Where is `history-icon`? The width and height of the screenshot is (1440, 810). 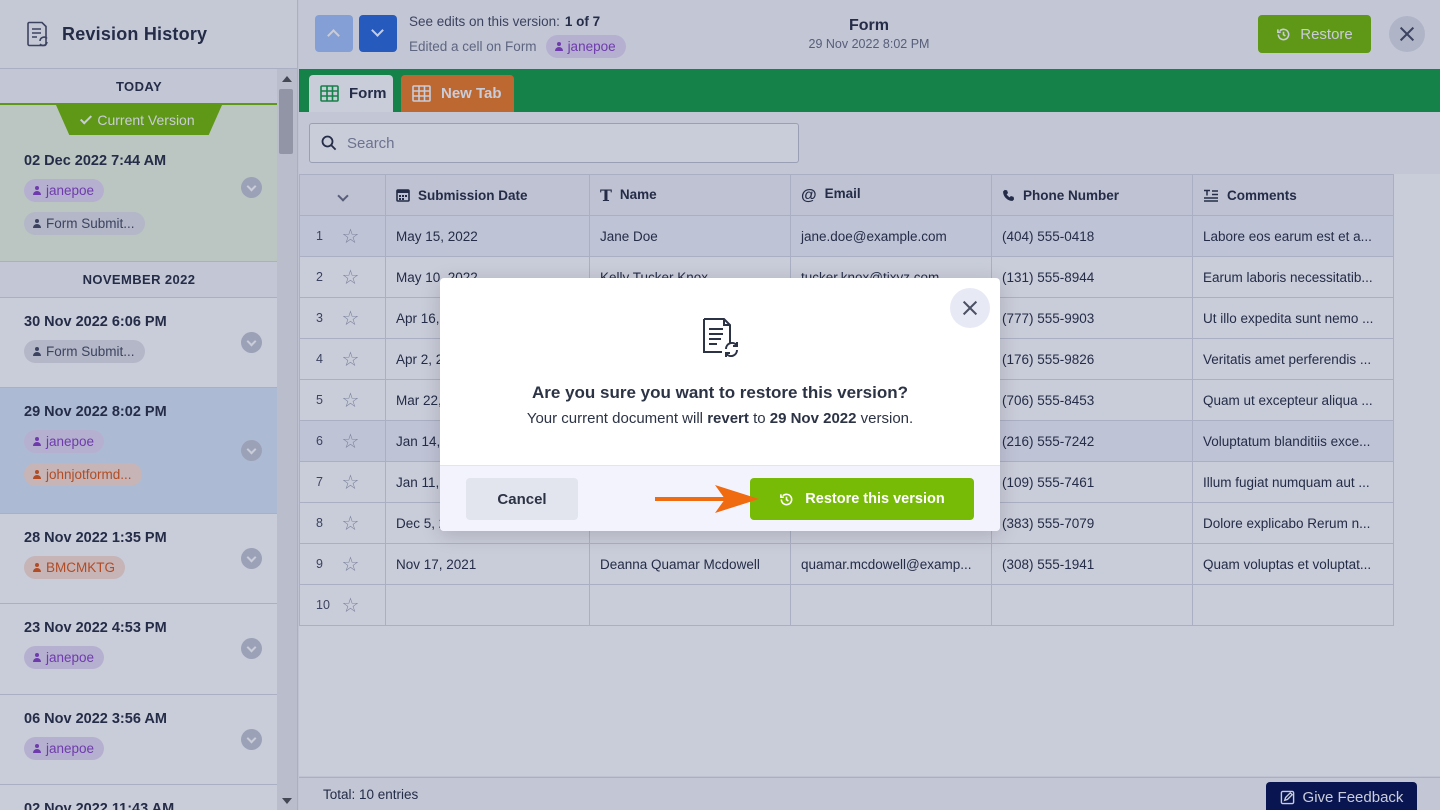
history-icon is located at coordinates (786, 499).